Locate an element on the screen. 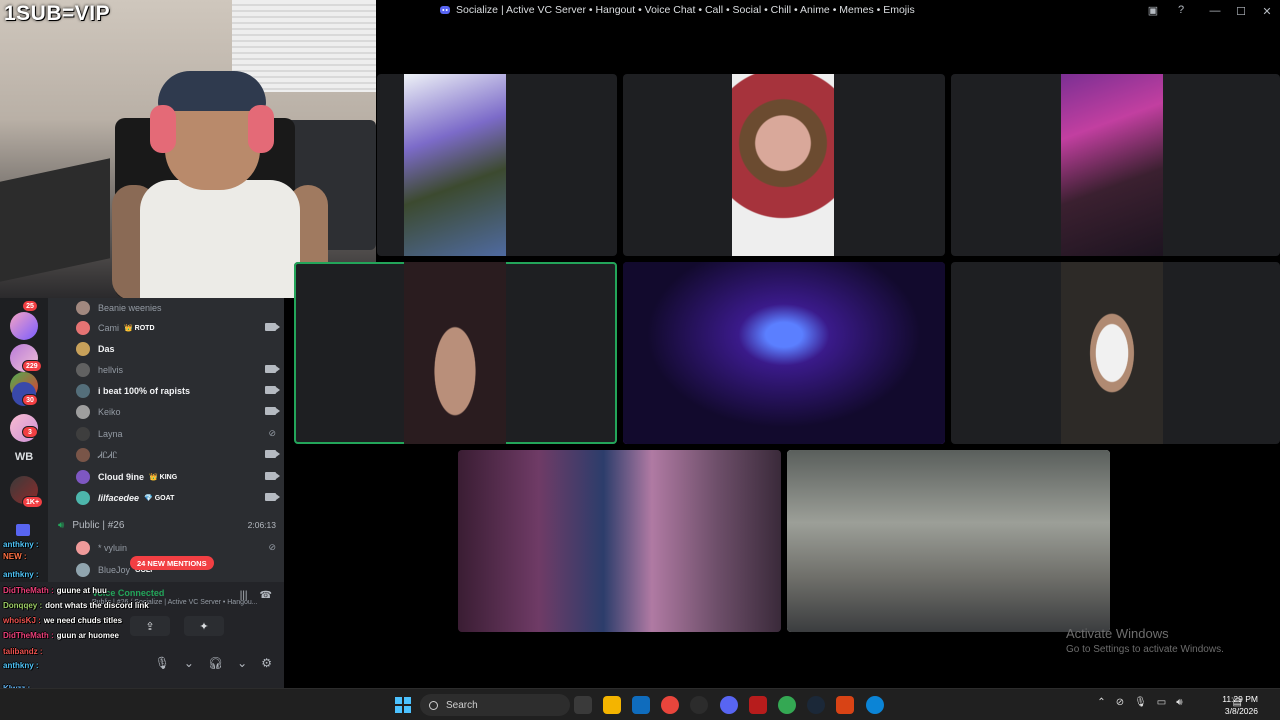  server-wb: WB is located at coordinates (24, 457).